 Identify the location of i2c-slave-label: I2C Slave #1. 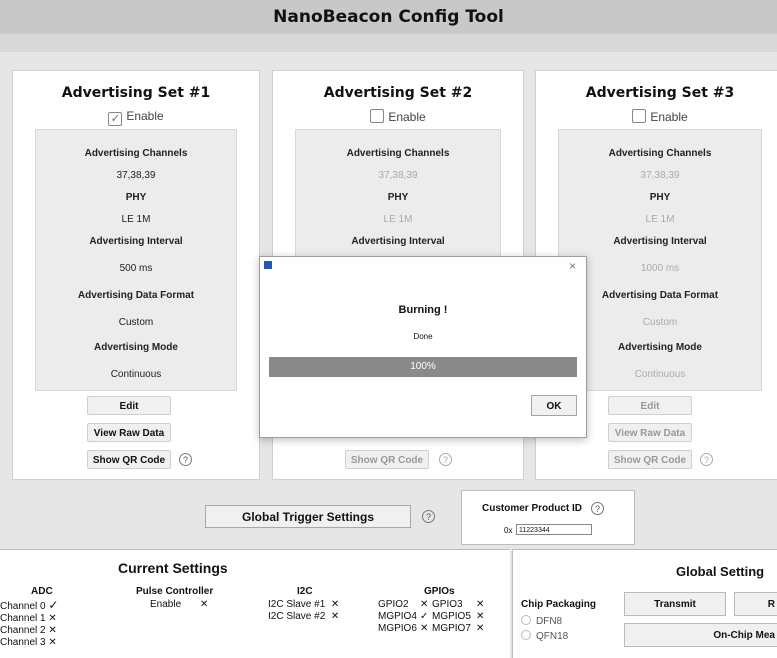
(297, 604).